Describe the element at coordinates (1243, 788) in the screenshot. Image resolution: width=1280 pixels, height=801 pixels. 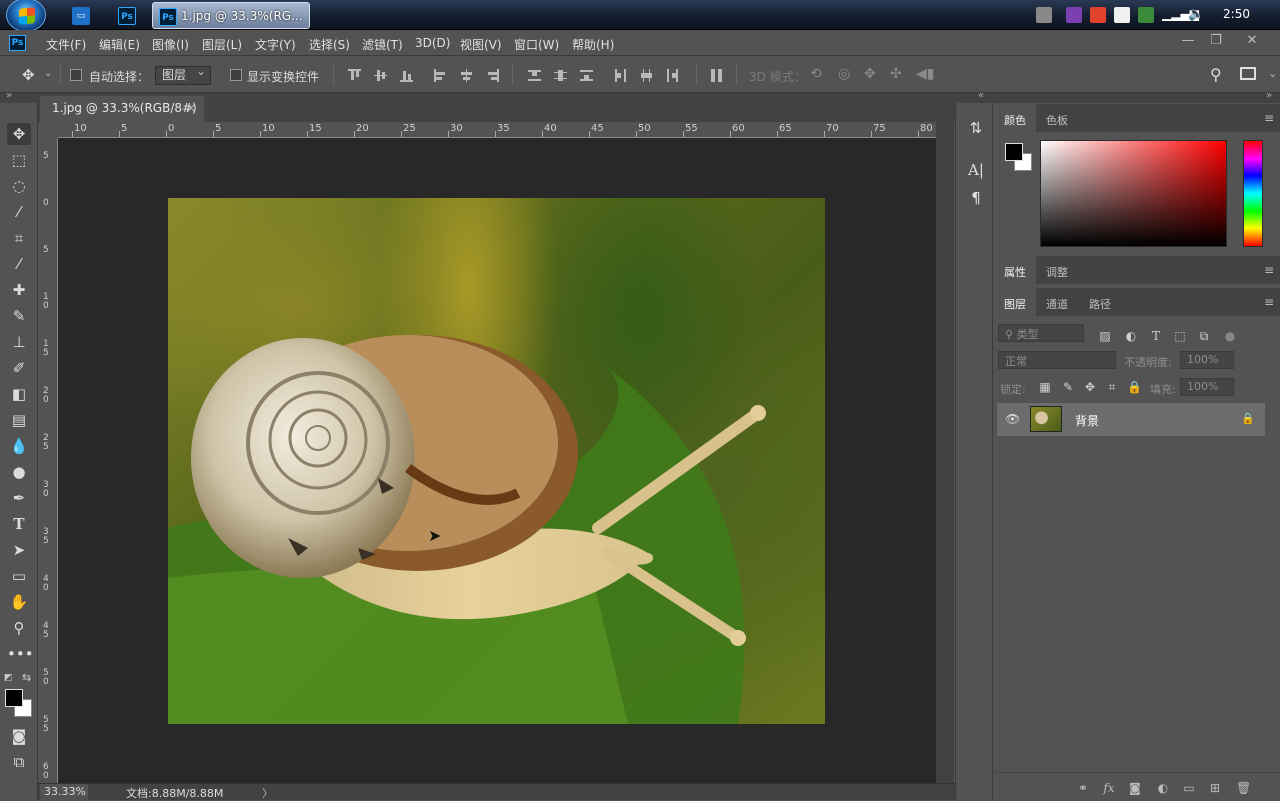
I see `delete-layer-icon: 🗑` at that location.